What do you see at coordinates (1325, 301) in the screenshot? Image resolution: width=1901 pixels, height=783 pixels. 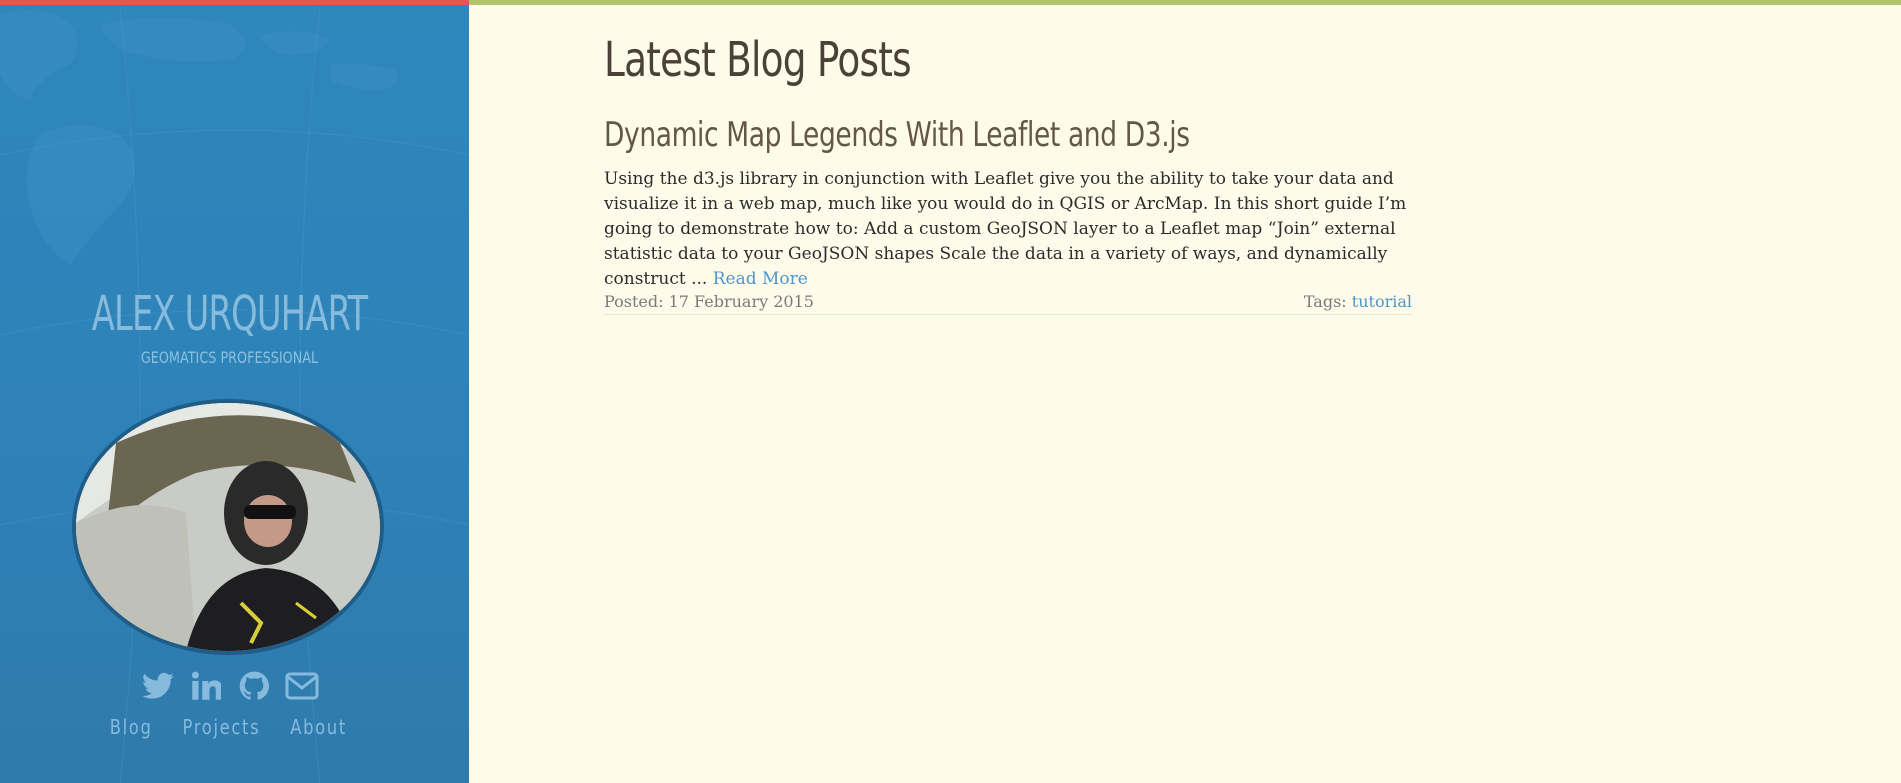 I see `tags-label: Tags:` at bounding box center [1325, 301].